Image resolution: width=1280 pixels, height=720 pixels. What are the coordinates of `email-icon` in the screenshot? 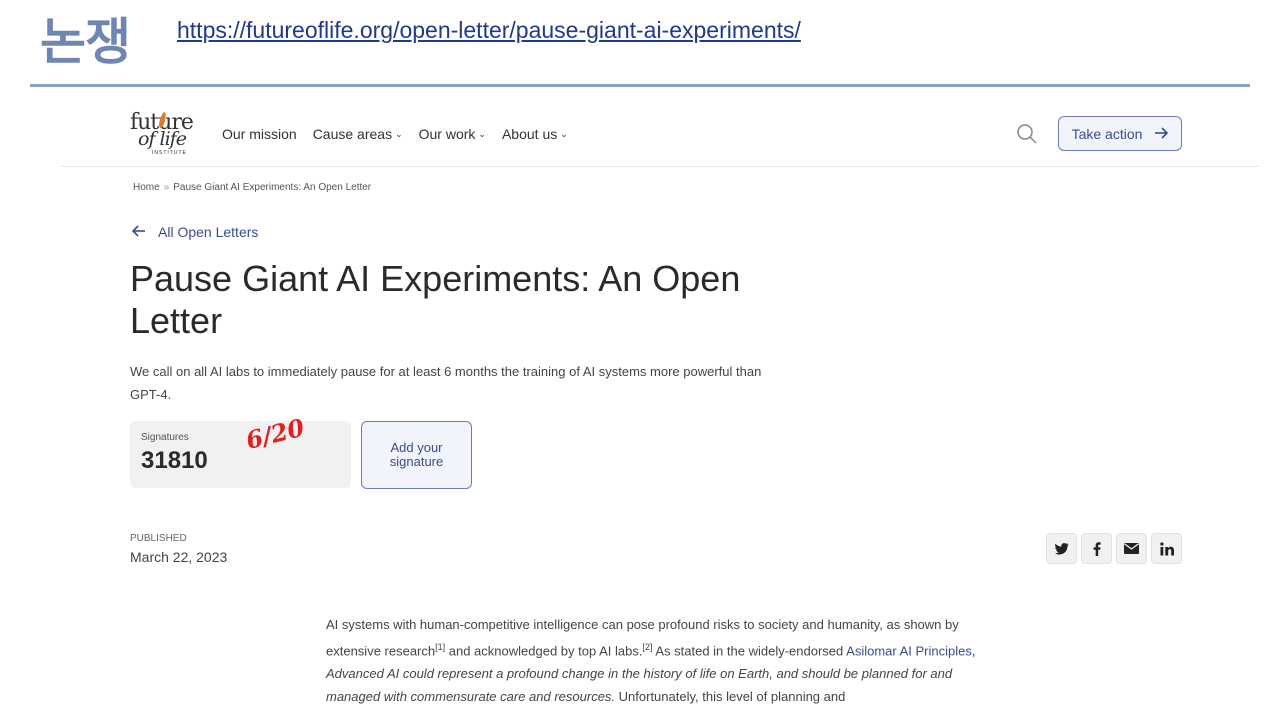 It's located at (1131, 548).